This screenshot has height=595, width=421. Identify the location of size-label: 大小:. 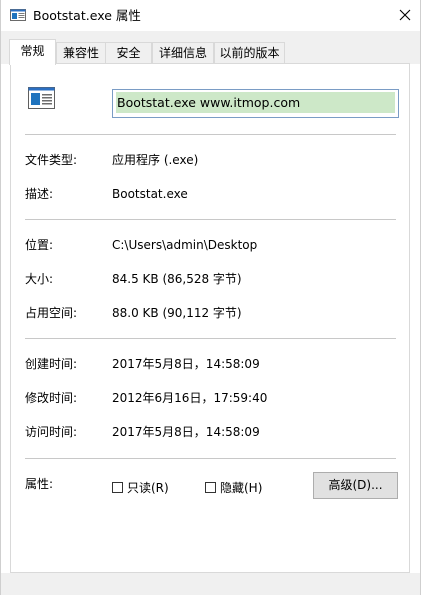
(39, 279).